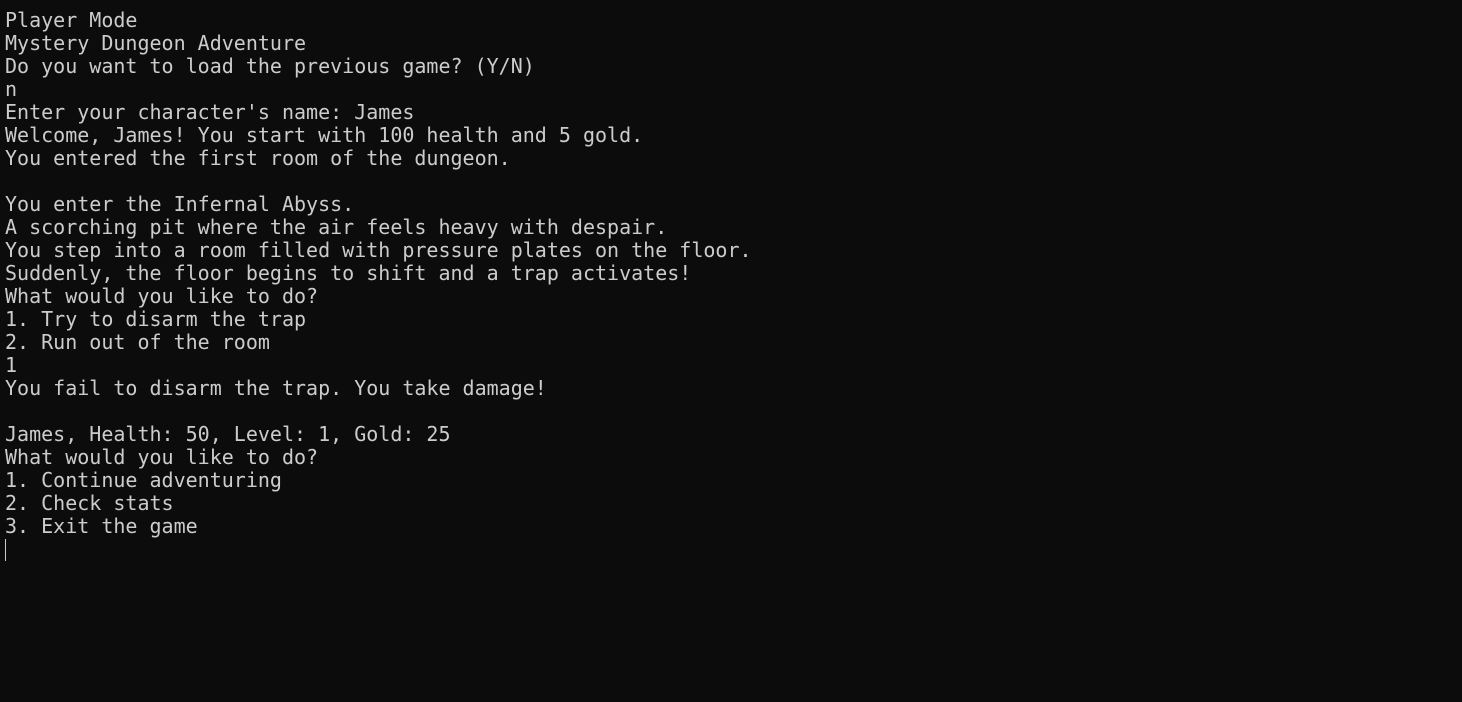 The image size is (1462, 702). Describe the element at coordinates (11, 89) in the screenshot. I see `input-line-load-answer: n` at that location.